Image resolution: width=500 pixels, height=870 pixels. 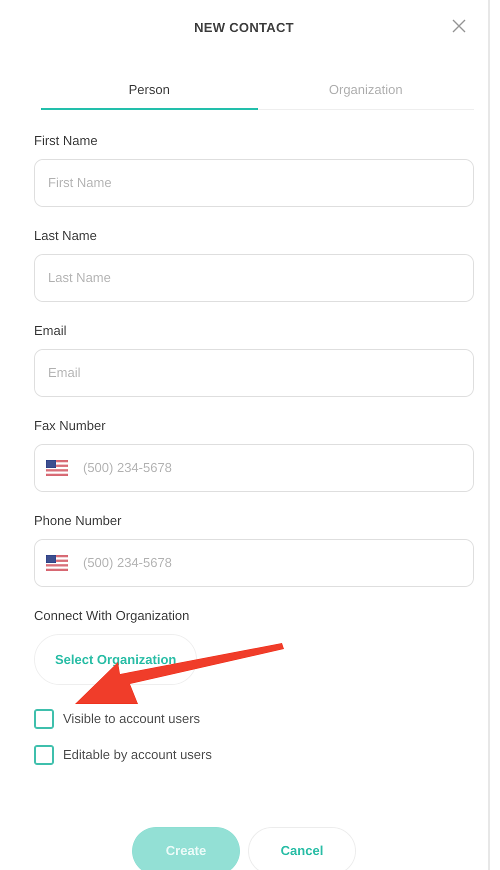 I want to click on checkbox-label: Editable by account users, so click(x=137, y=755).